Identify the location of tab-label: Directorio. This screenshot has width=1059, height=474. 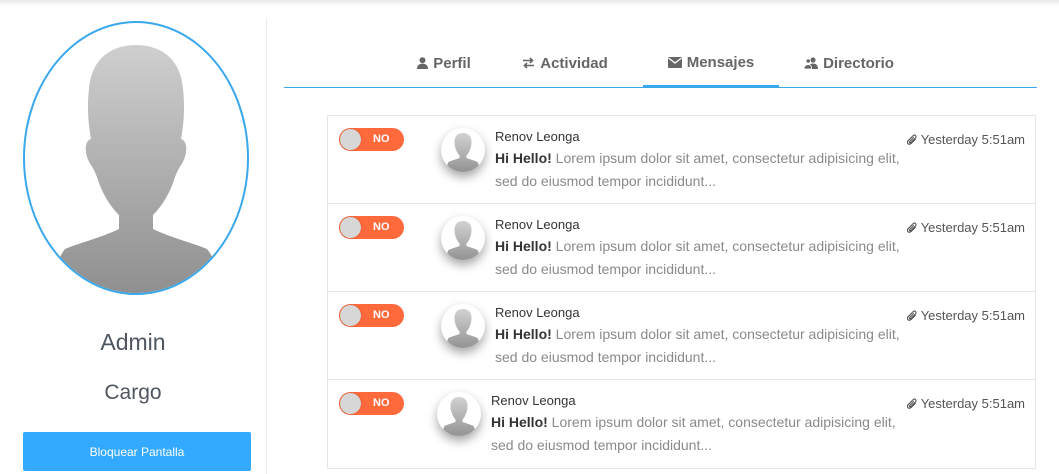
(858, 63).